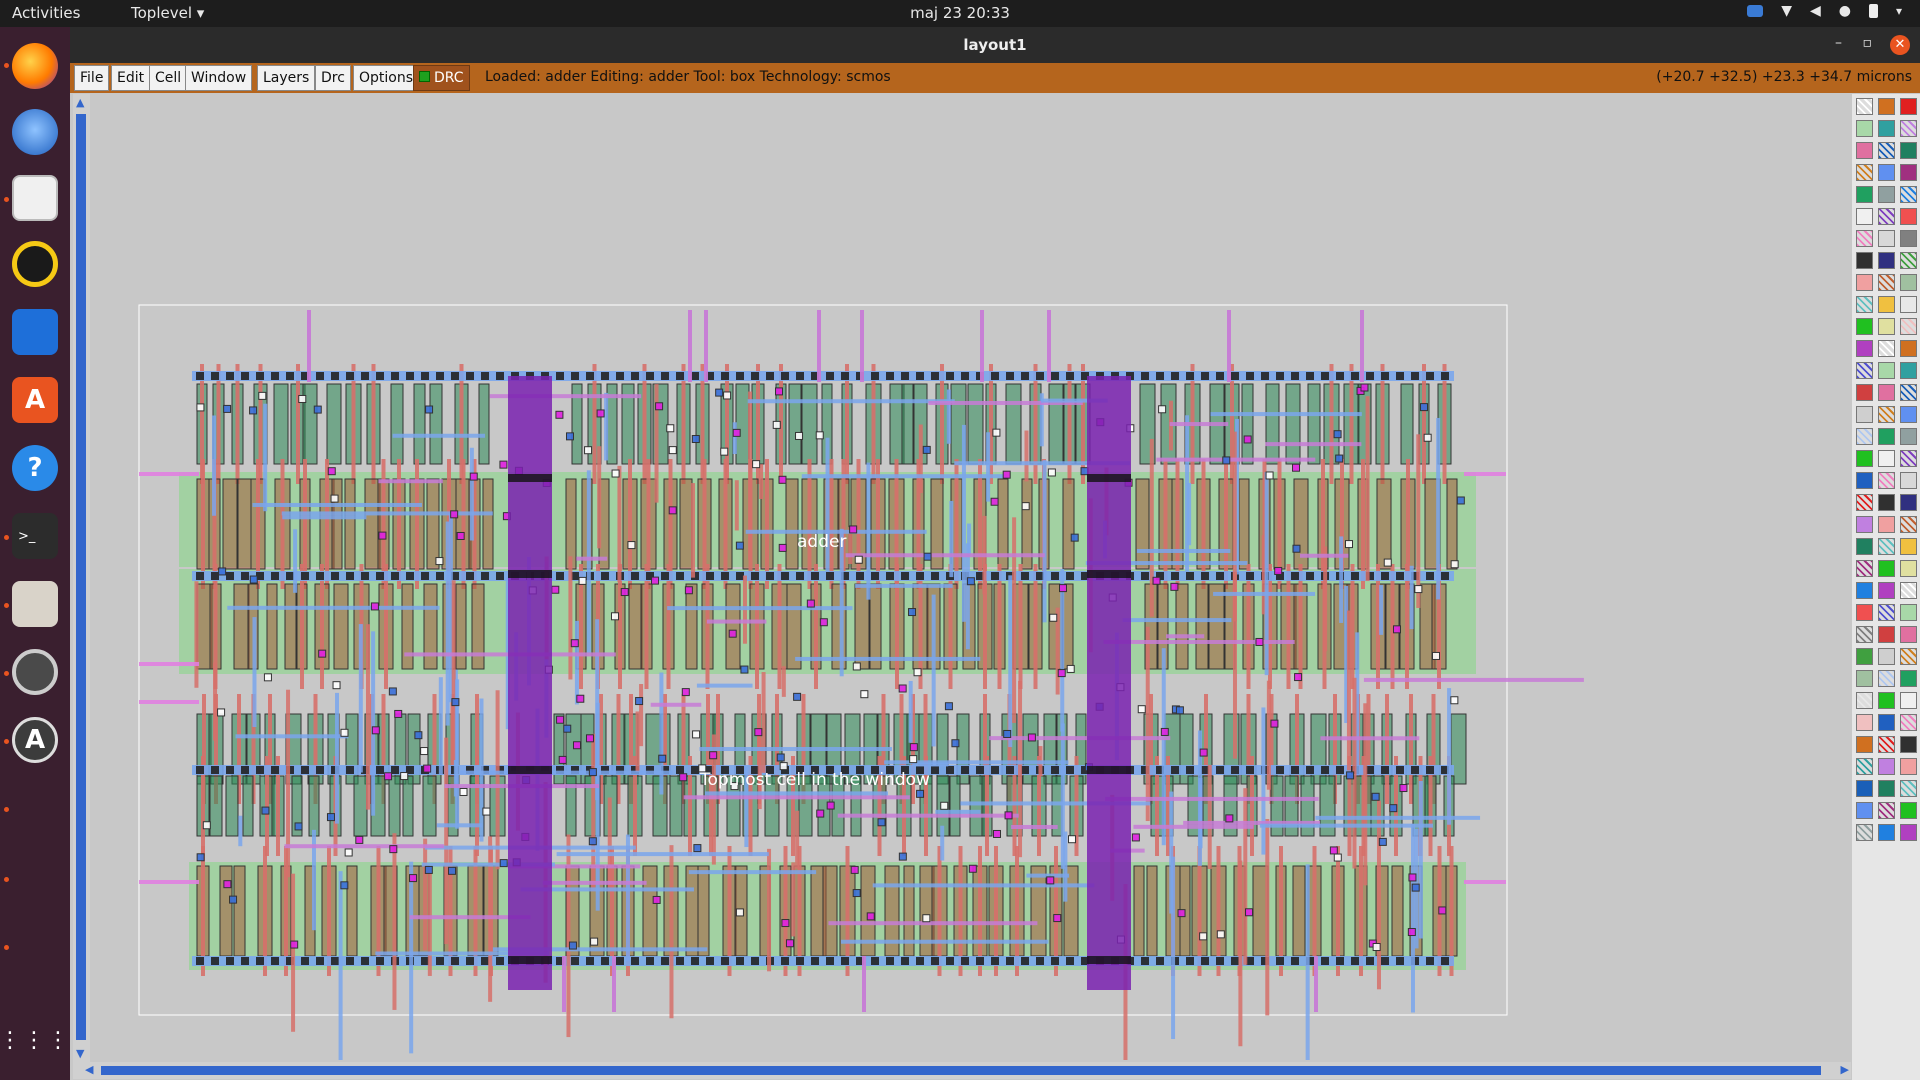 This screenshot has width=1920, height=1080. What do you see at coordinates (386, 78) in the screenshot?
I see `menu-options: Options` at bounding box center [386, 78].